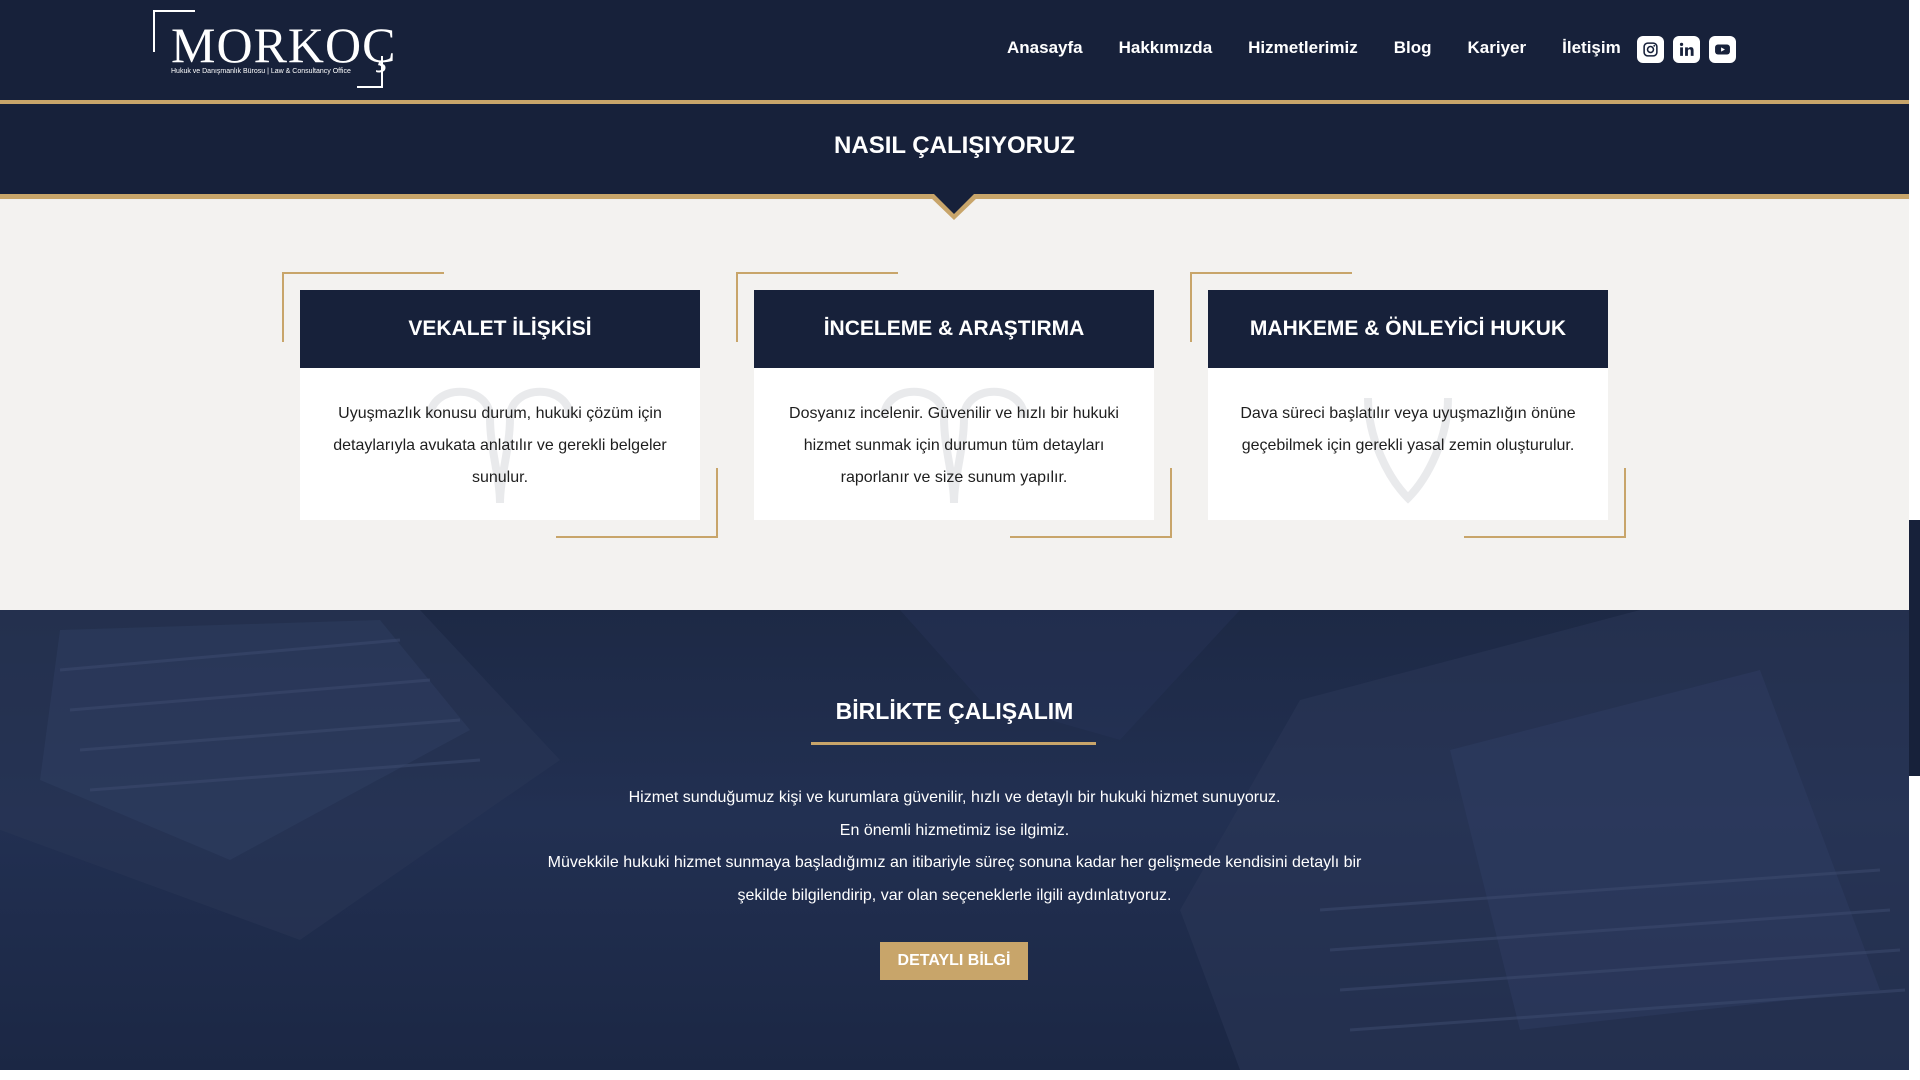 Image resolution: width=1920 pixels, height=1080 pixels. I want to click on youtube-icon, so click(1722, 49).